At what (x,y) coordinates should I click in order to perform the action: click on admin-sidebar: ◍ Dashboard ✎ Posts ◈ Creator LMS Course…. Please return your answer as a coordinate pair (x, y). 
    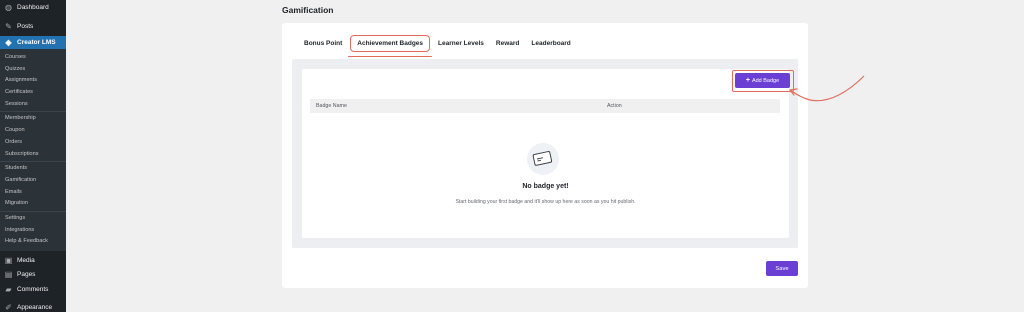
    Looking at the image, I should click on (33, 156).